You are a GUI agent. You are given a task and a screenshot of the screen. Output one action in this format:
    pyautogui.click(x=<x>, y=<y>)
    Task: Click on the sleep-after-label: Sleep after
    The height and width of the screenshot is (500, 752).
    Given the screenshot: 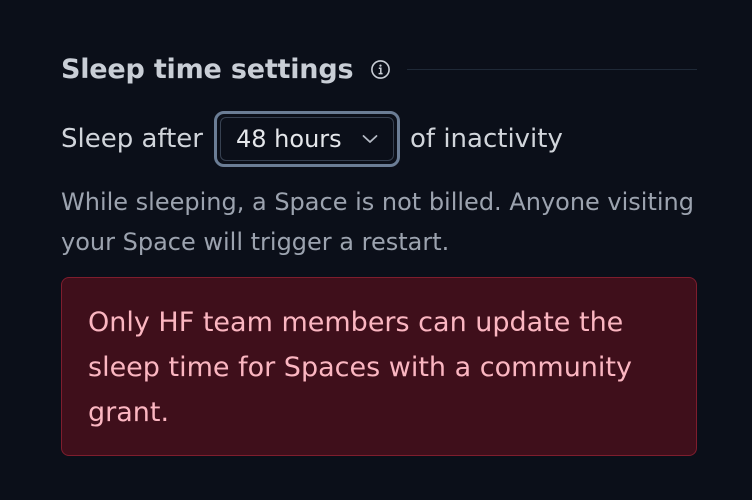 What is the action you would take?
    pyautogui.click(x=132, y=139)
    